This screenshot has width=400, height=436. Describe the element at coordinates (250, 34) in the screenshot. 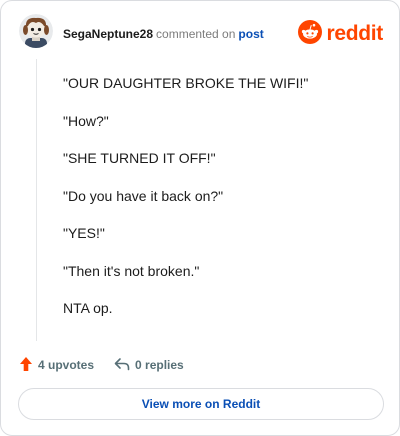

I see `post-link: post` at that location.